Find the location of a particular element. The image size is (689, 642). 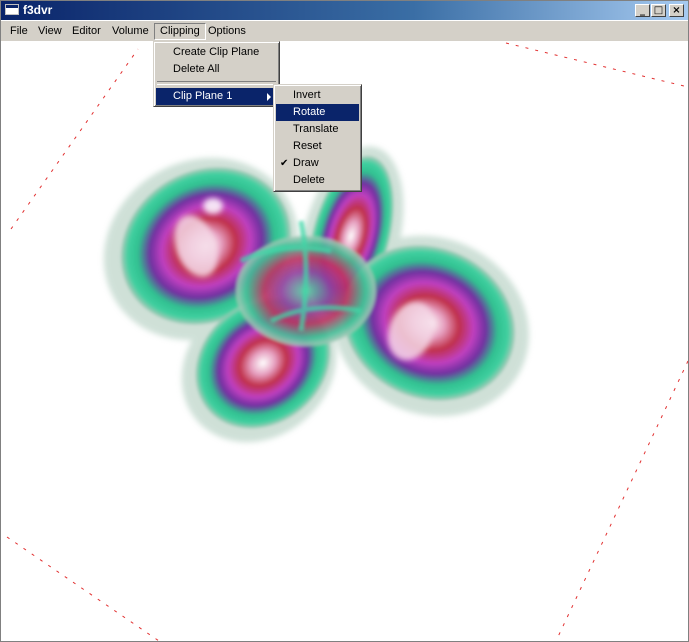

maximize-button: □ is located at coordinates (658, 10).